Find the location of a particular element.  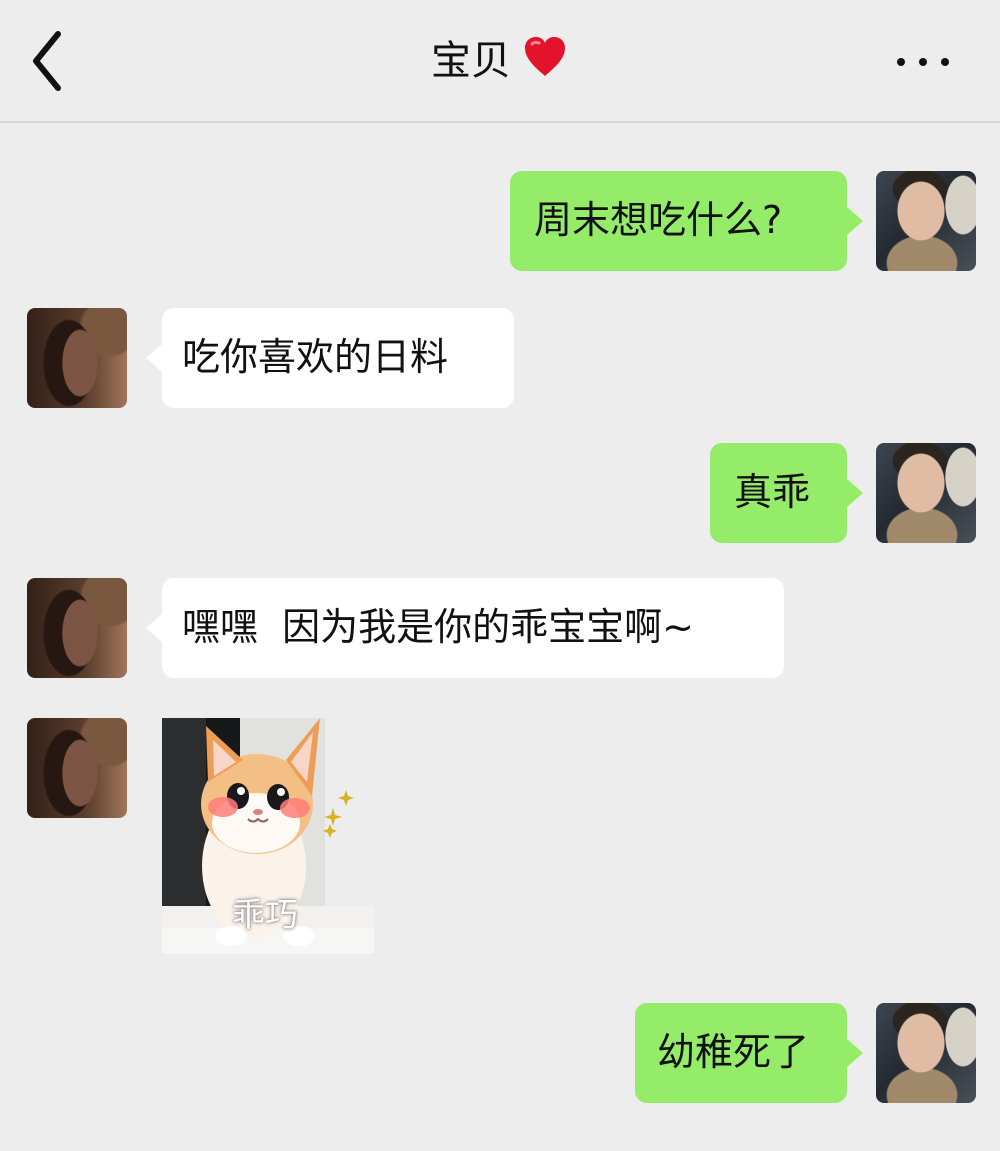

message-text: 周末想吃什么? is located at coordinates (658, 220).